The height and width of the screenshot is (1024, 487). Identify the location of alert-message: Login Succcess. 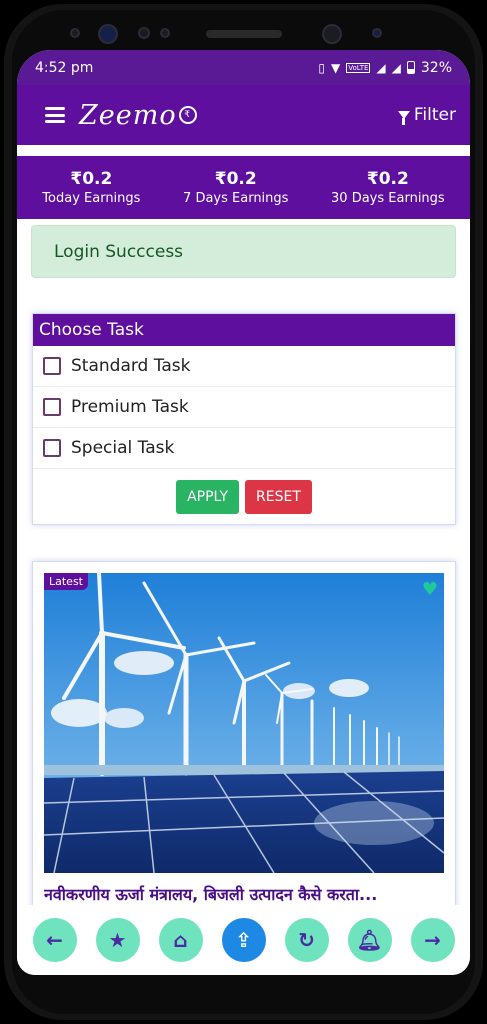
(119, 251).